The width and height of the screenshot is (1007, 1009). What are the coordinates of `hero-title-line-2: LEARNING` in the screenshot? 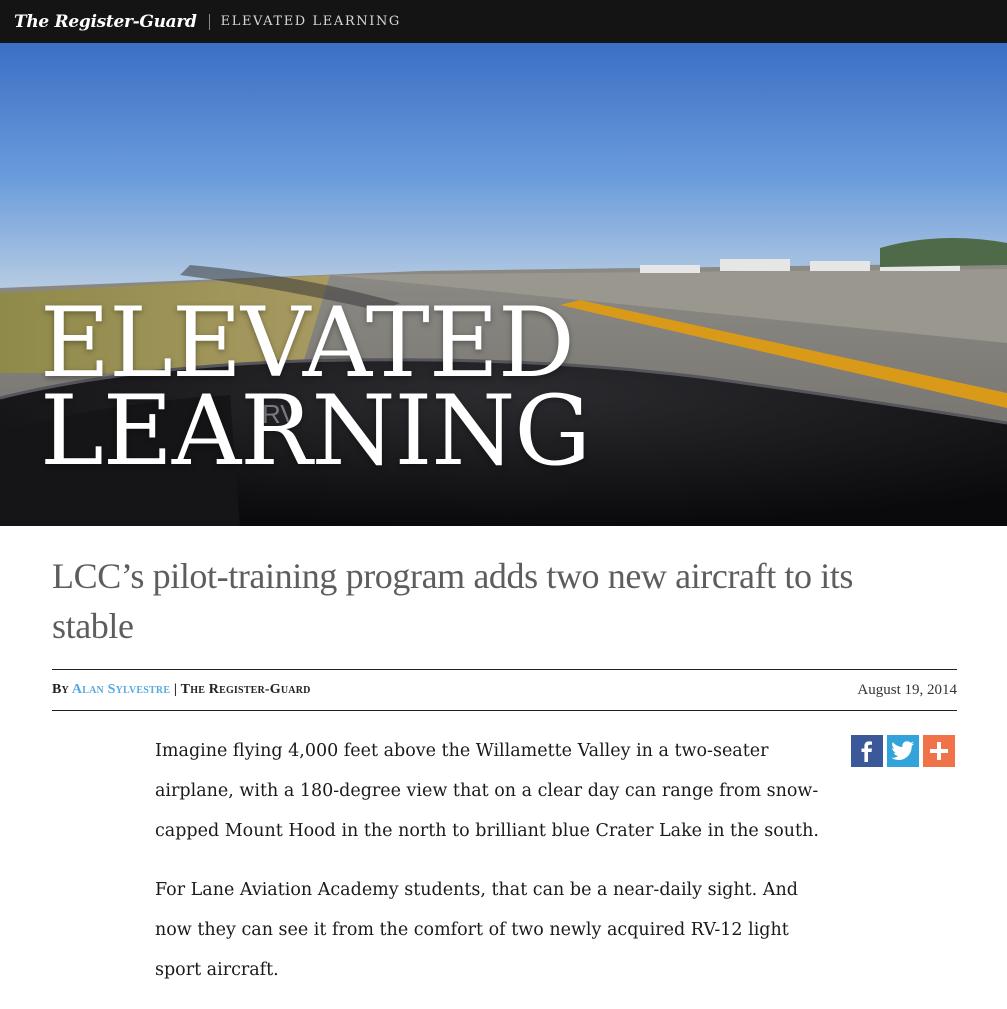 It's located at (315, 431).